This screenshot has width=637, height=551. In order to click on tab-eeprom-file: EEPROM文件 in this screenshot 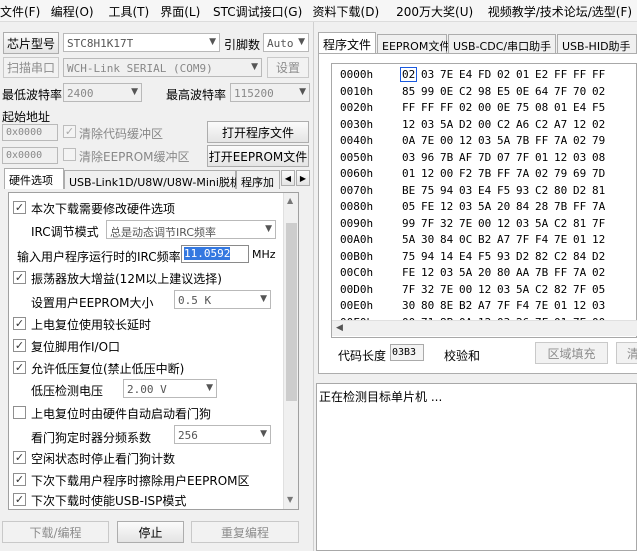, I will do `click(413, 43)`.